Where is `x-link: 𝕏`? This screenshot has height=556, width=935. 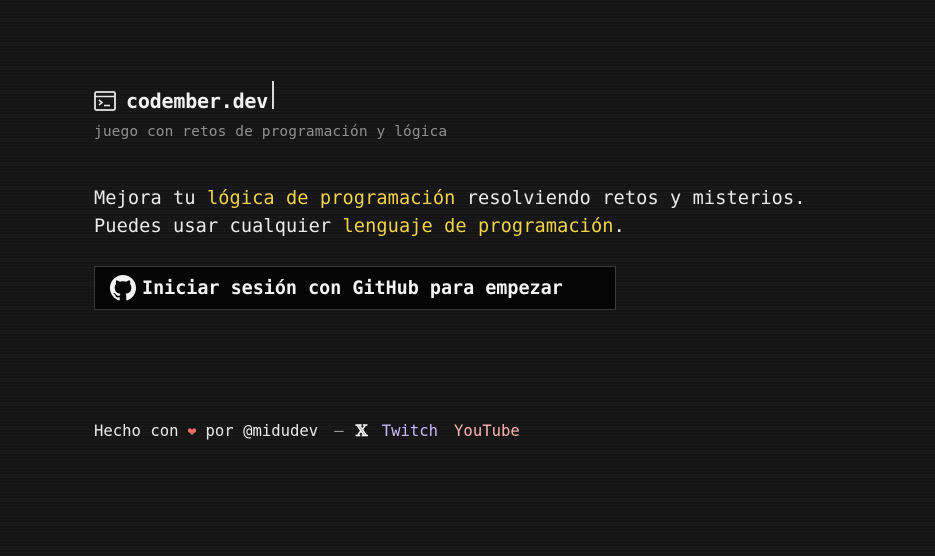 x-link: 𝕏 is located at coordinates (362, 430).